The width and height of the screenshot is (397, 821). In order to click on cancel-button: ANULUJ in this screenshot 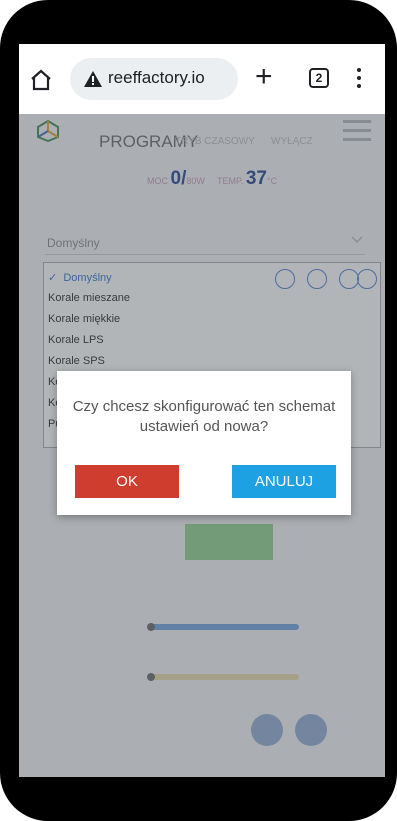, I will do `click(284, 481)`.